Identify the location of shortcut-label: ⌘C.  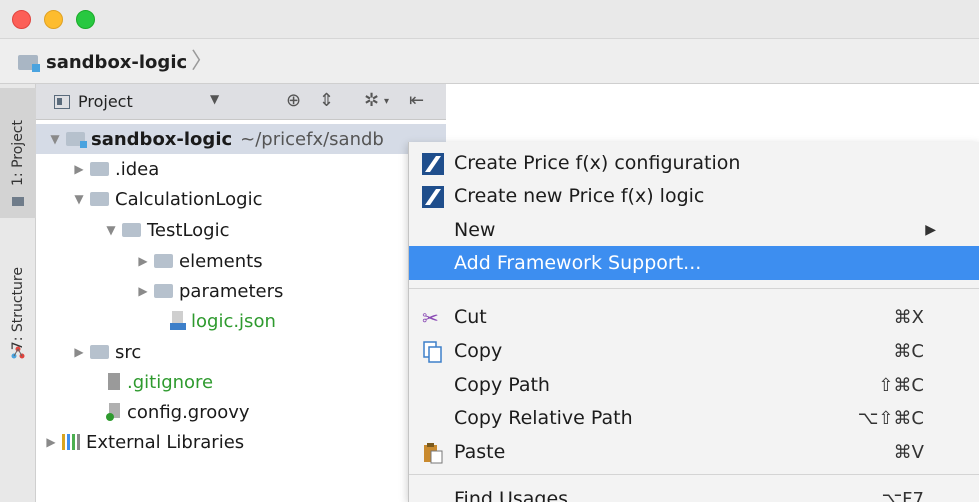
(908, 351).